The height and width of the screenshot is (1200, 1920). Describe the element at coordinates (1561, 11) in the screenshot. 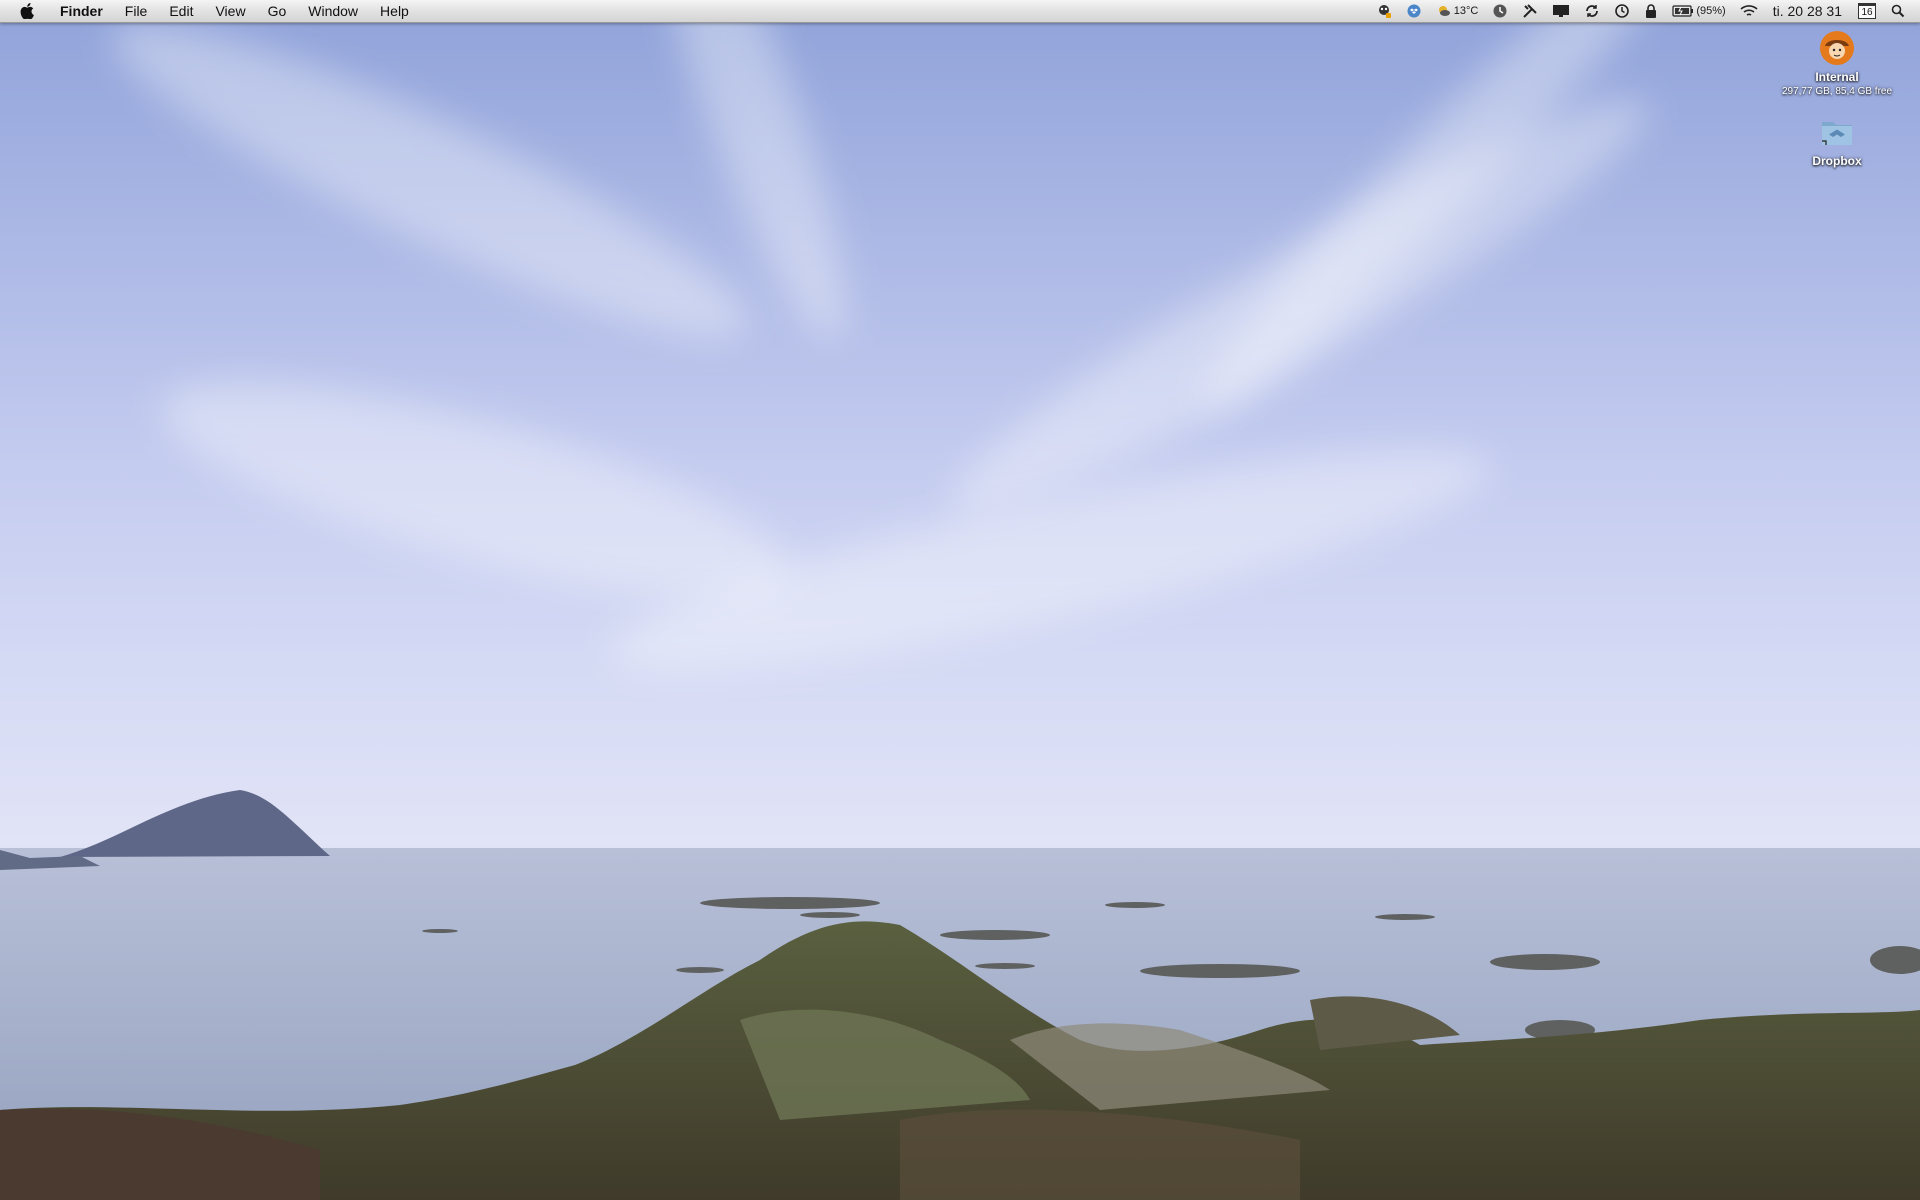

I see `display-icon` at that location.